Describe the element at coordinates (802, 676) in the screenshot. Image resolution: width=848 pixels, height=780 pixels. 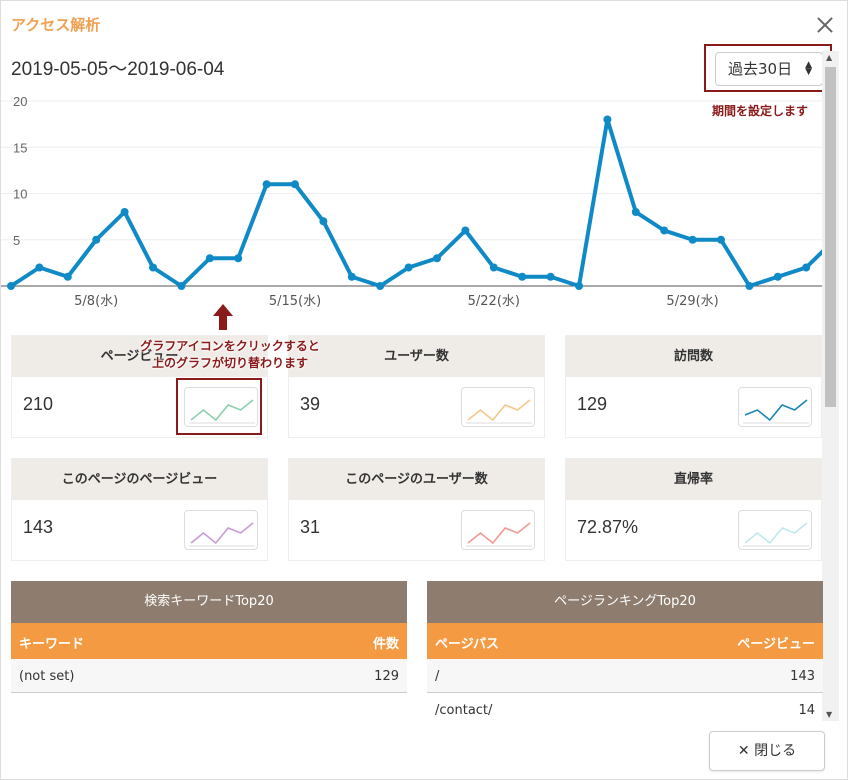
I see `views-cell: 143` at that location.